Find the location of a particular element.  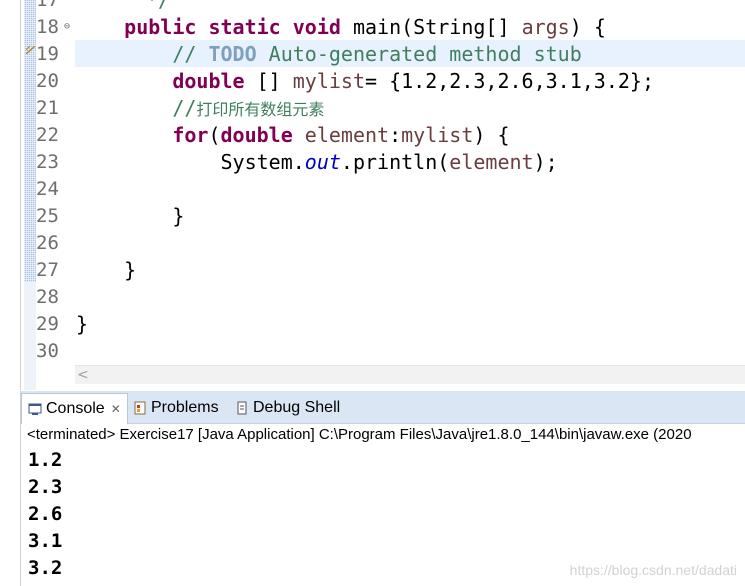

line-number: 20 is located at coordinates (47, 81).